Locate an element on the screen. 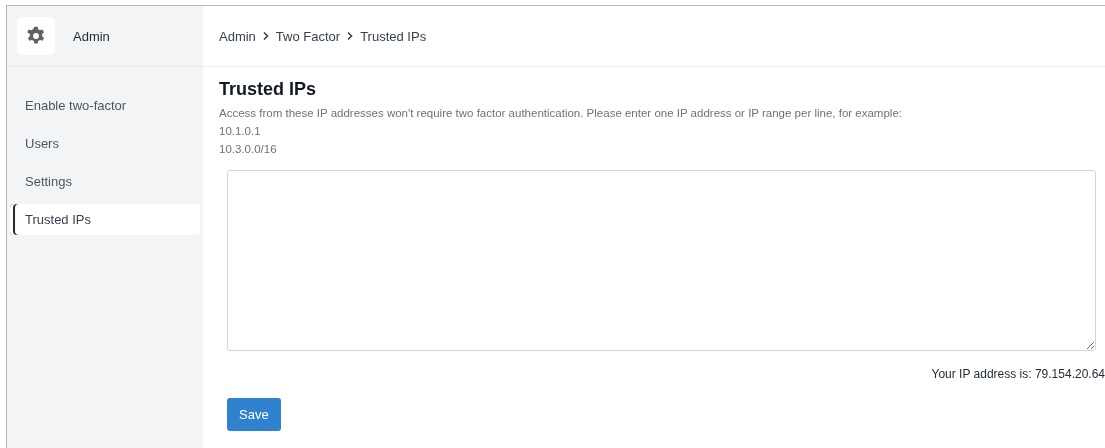 The image size is (1105, 448). save-button: Save is located at coordinates (254, 414).